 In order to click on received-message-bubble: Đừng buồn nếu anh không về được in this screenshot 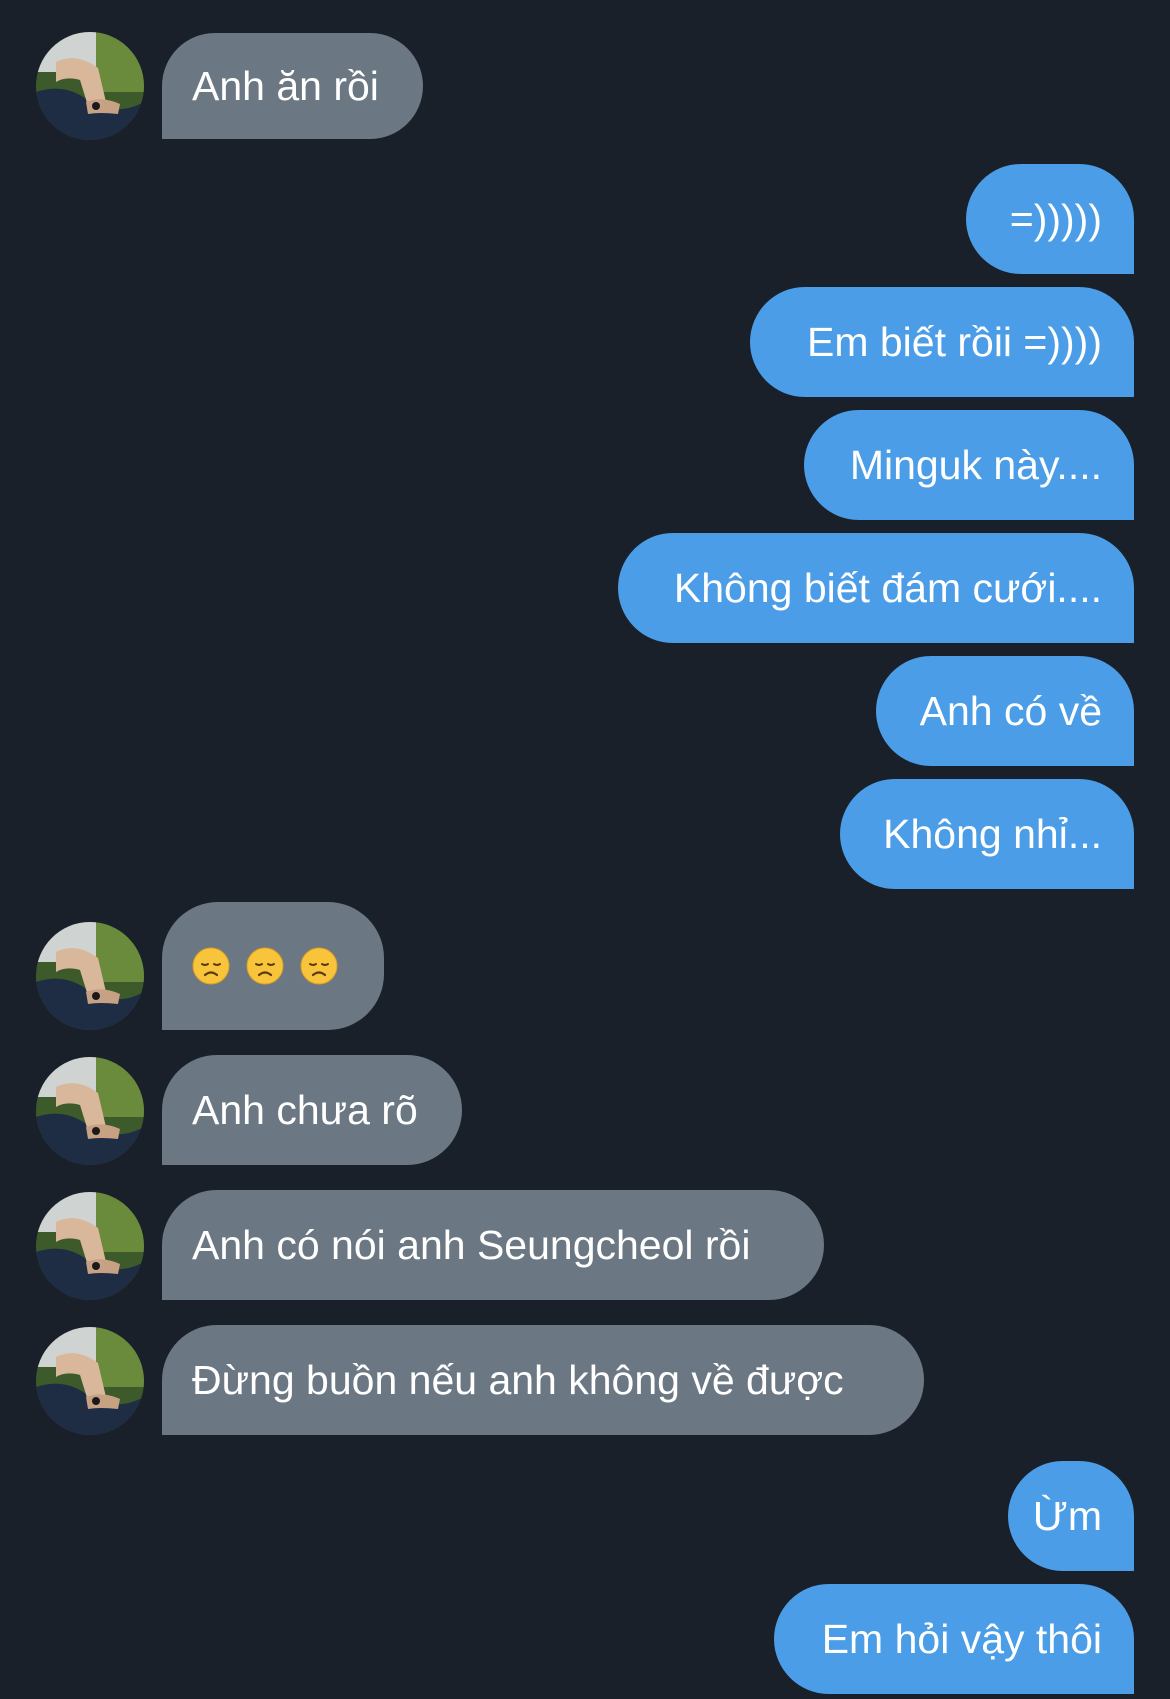, I will do `click(543, 1380)`.